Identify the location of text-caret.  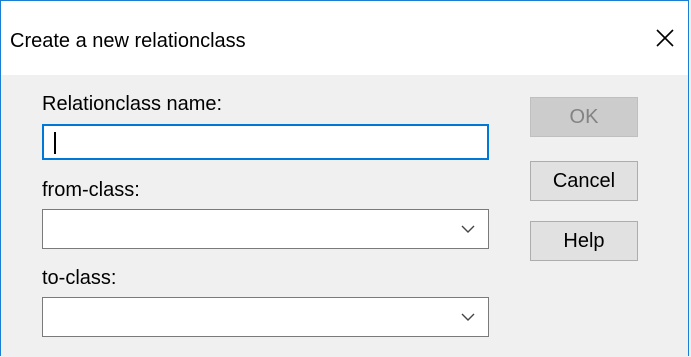
(55, 143).